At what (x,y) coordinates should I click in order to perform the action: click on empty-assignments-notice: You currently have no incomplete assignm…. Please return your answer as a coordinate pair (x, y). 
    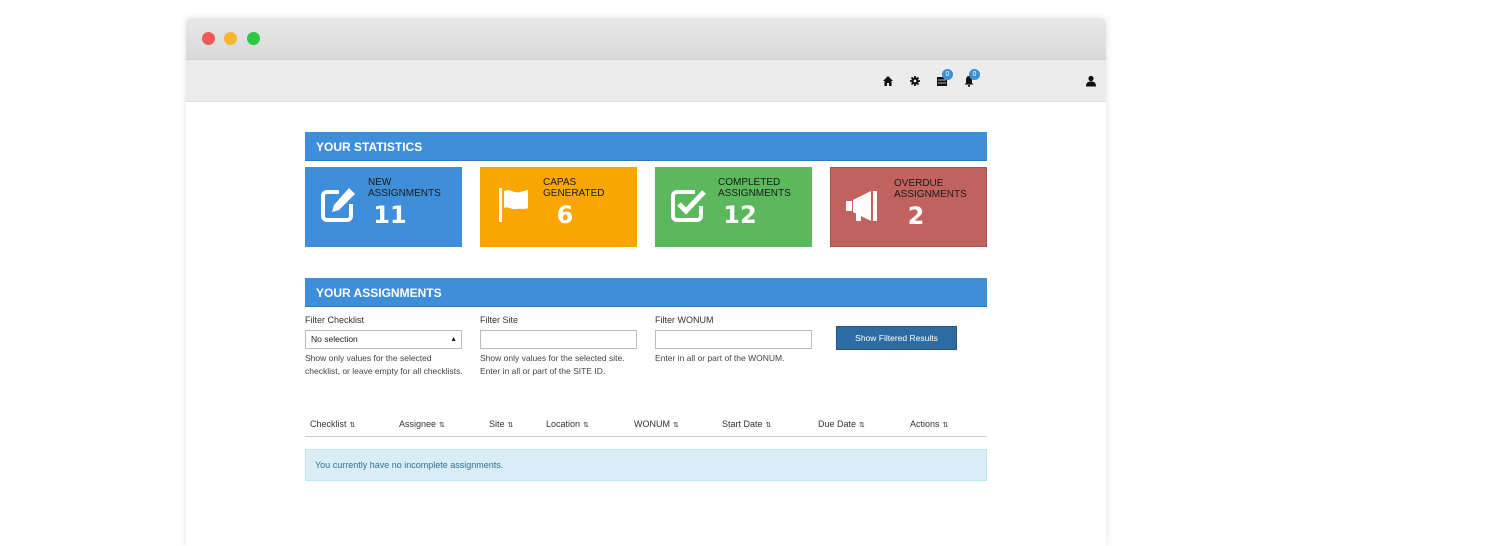
    Looking at the image, I should click on (646, 465).